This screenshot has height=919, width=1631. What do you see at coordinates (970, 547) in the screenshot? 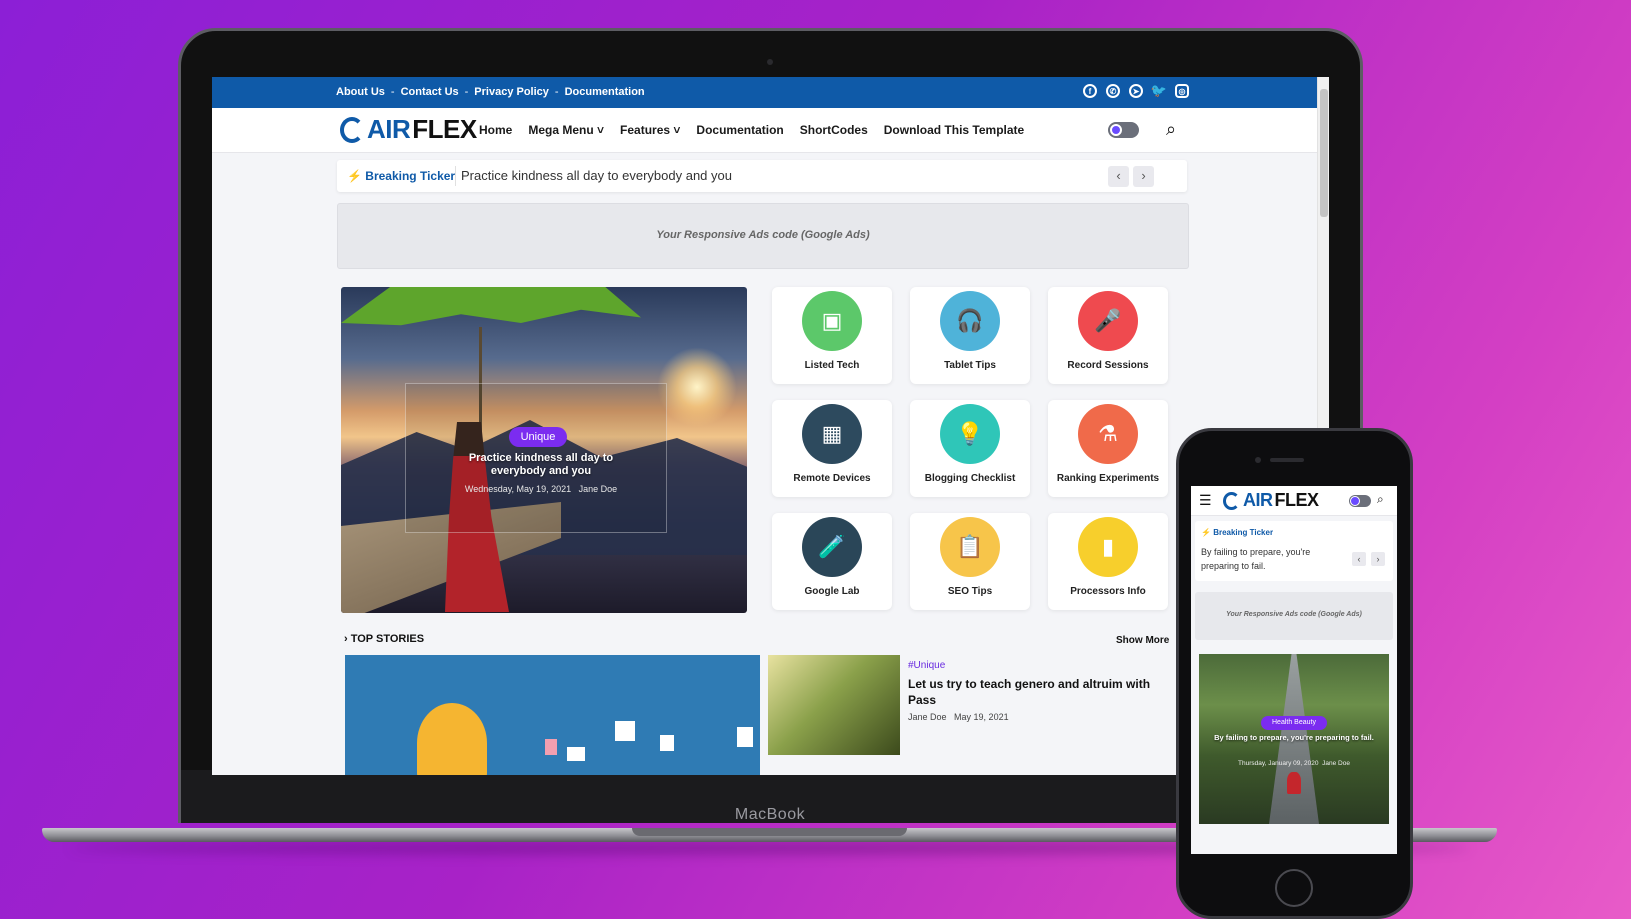
I see `clipboard-icon: 📋` at bounding box center [970, 547].